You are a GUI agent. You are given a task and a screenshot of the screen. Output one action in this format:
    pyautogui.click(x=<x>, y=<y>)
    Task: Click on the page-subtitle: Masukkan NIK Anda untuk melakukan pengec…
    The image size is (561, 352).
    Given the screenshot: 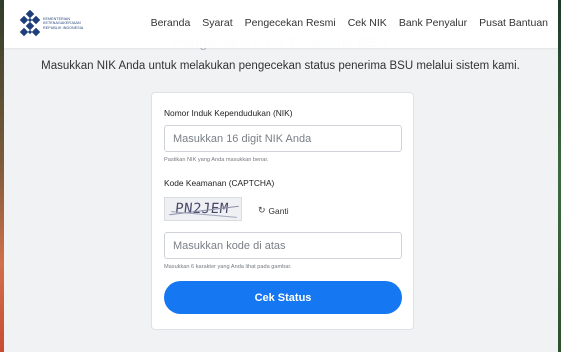 What is the action you would take?
    pyautogui.click(x=280, y=66)
    